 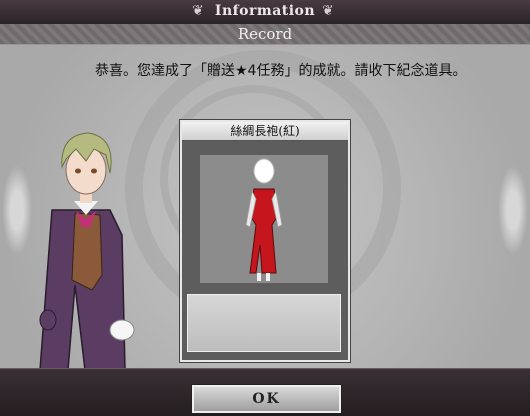 I want to click on ornament-right-icon: ❦, so click(x=328, y=11).